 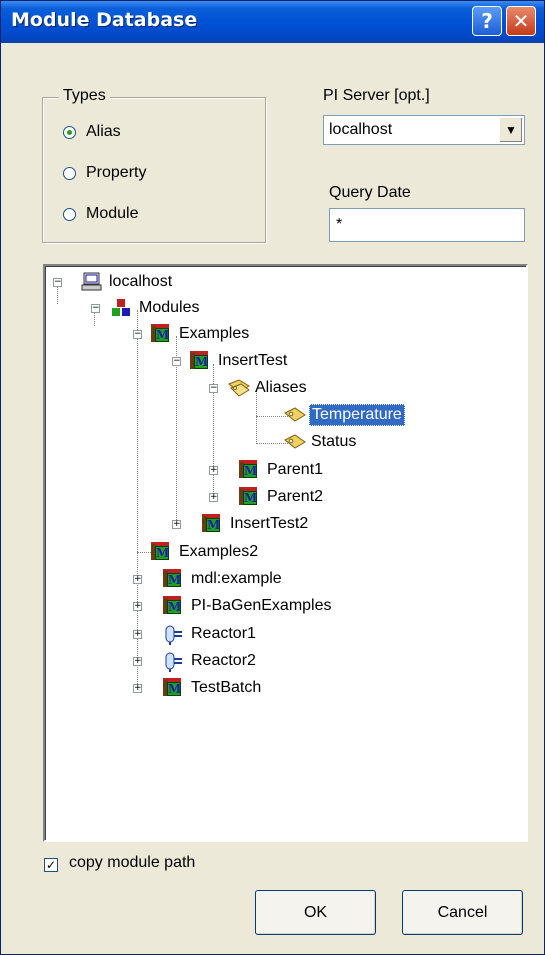 I want to click on tree-node-parent2: + M Parent2, so click(x=267, y=497).